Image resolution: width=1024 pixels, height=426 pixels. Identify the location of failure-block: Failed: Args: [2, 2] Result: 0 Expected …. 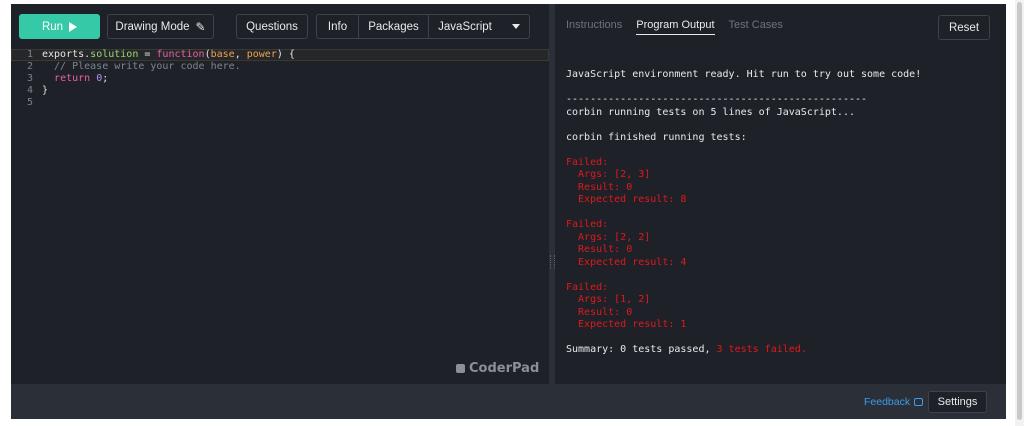
(781, 244).